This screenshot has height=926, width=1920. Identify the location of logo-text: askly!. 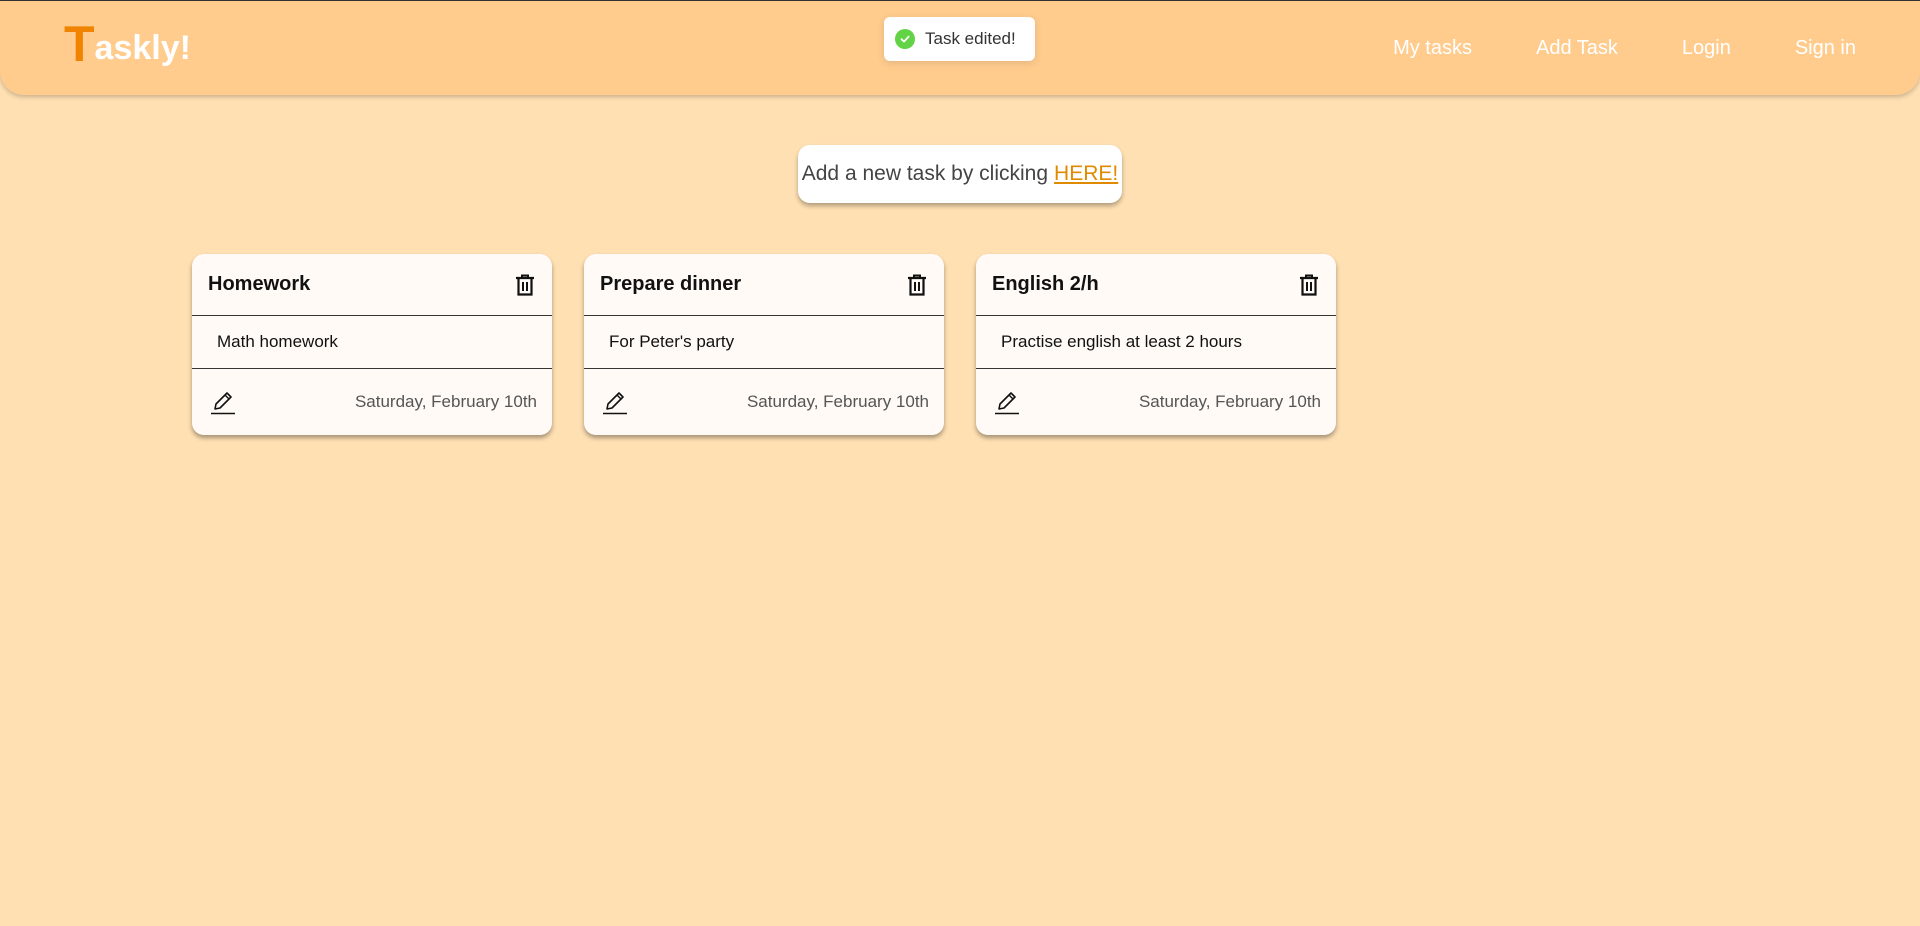
(142, 48).